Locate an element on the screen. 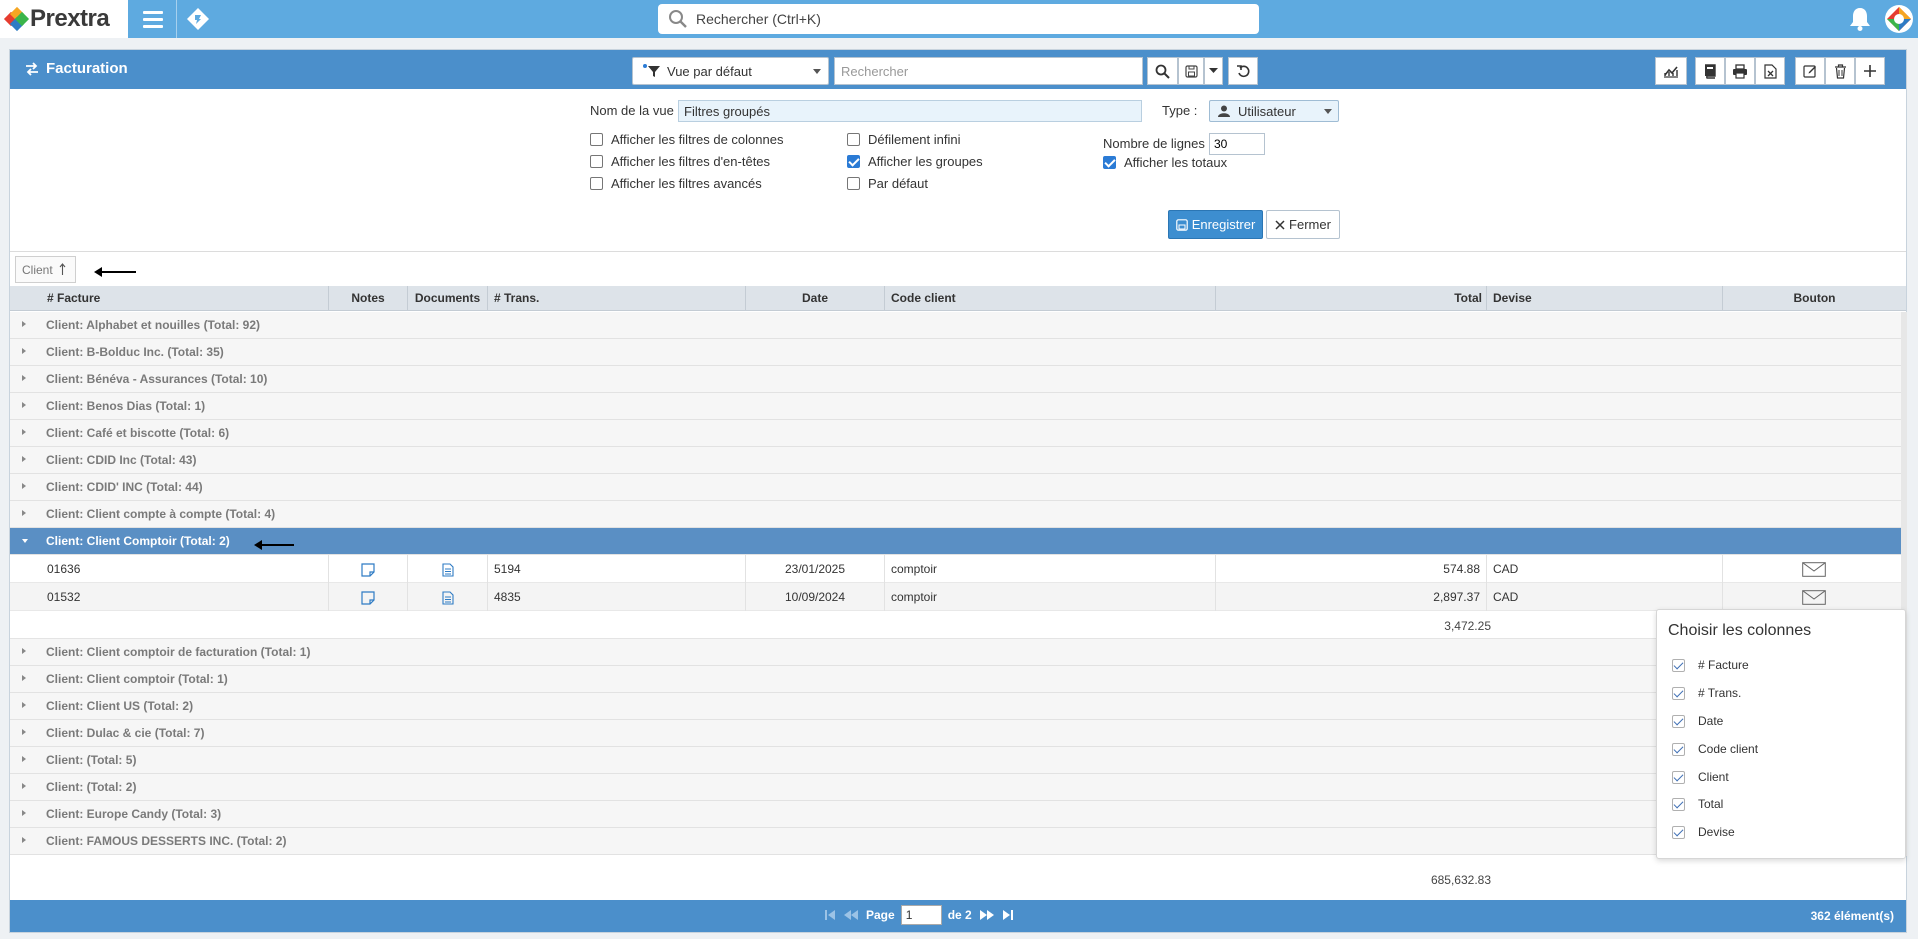 This screenshot has height=939, width=1918. group-row: Client: Client US (Total: 2) is located at coordinates (957, 706).